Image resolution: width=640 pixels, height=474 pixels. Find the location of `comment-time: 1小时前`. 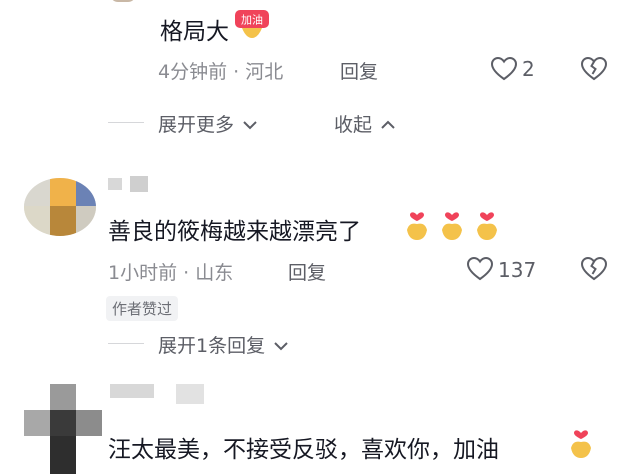

comment-time: 1小时前 is located at coordinates (143, 273).